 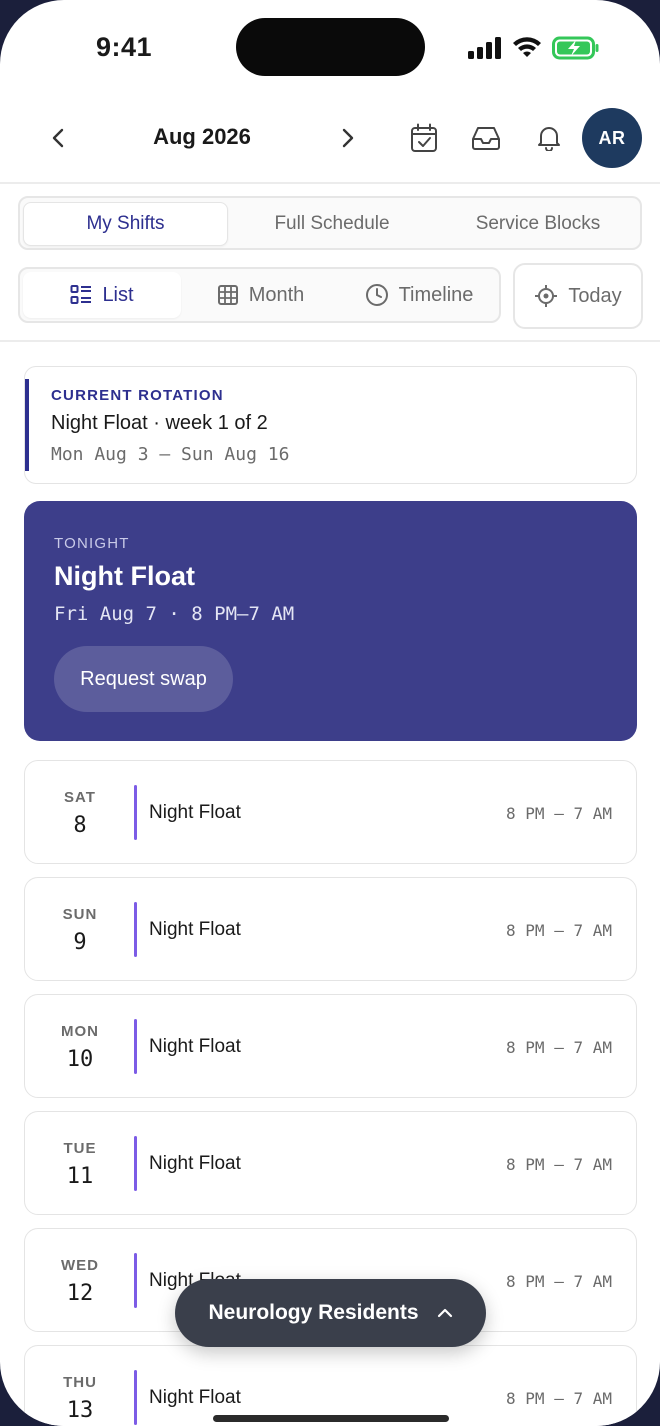 I want to click on app-header: Aug 2026 AR, so click(x=330, y=140).